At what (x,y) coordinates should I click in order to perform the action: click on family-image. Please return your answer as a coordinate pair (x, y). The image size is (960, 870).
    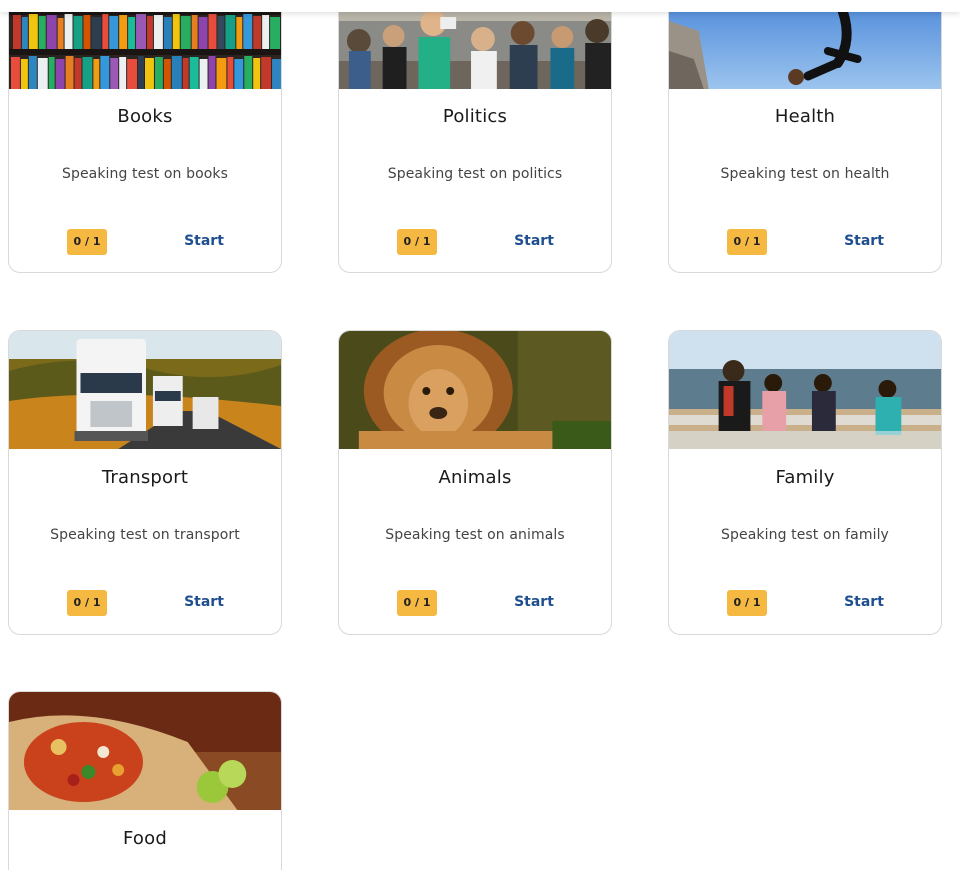
    Looking at the image, I should click on (805, 390).